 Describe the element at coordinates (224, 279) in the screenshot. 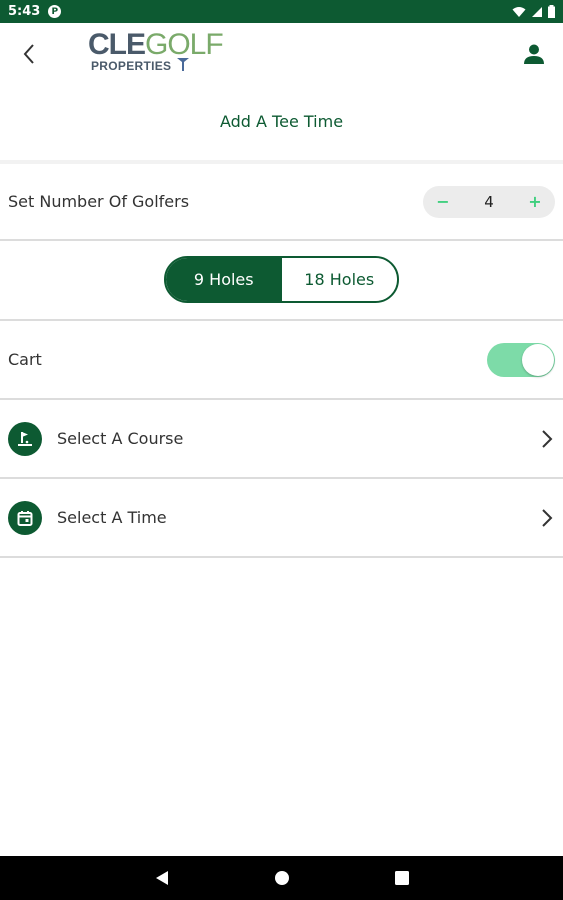

I see `nine-holes-option: 9 Holes` at that location.